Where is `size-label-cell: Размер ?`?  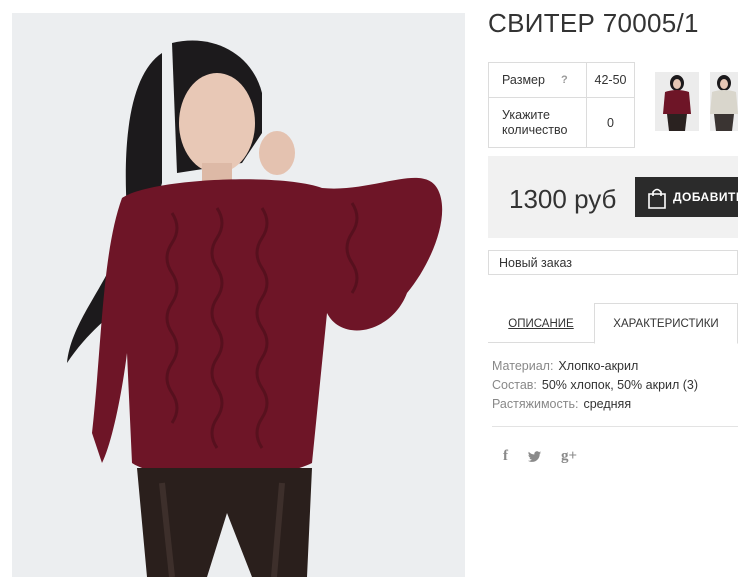 size-label-cell: Размер ? is located at coordinates (538, 80).